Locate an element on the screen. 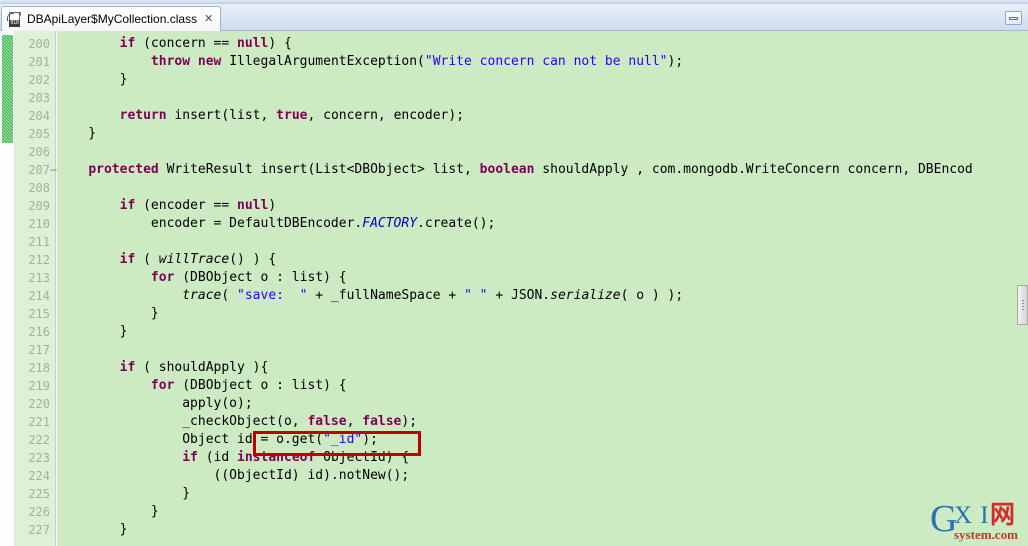 The height and width of the screenshot is (546, 1028). line-number: 218 is located at coordinates (39, 368).